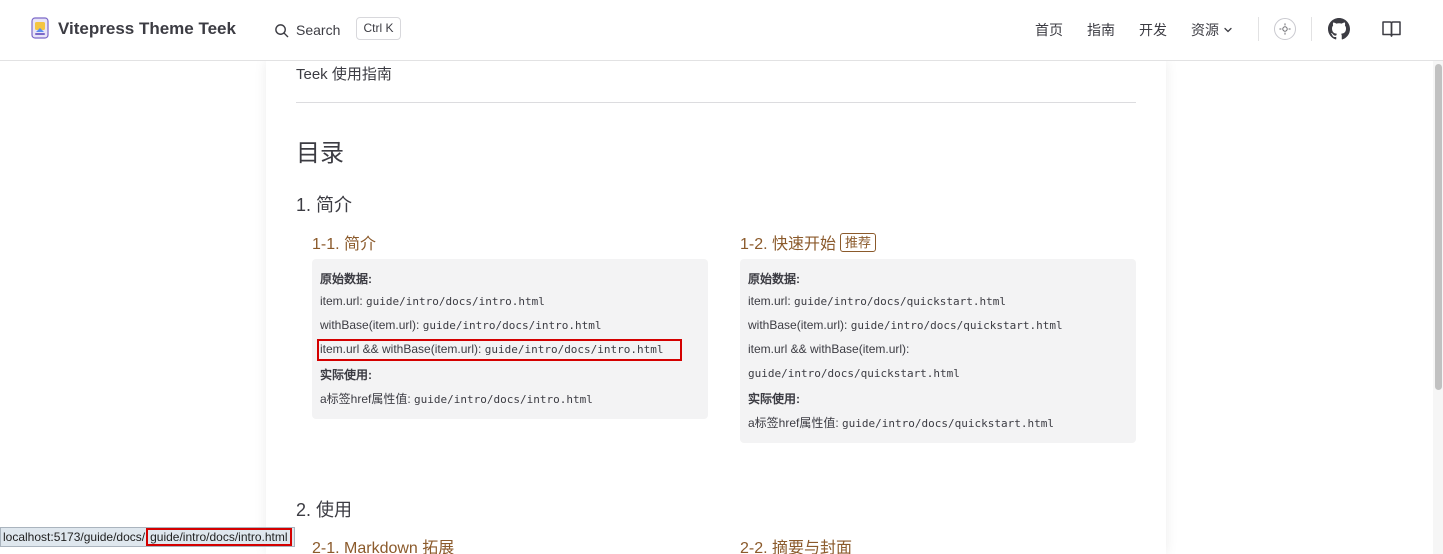 This screenshot has width=1443, height=554. What do you see at coordinates (318, 30) in the screenshot?
I see `search-label: Search` at bounding box center [318, 30].